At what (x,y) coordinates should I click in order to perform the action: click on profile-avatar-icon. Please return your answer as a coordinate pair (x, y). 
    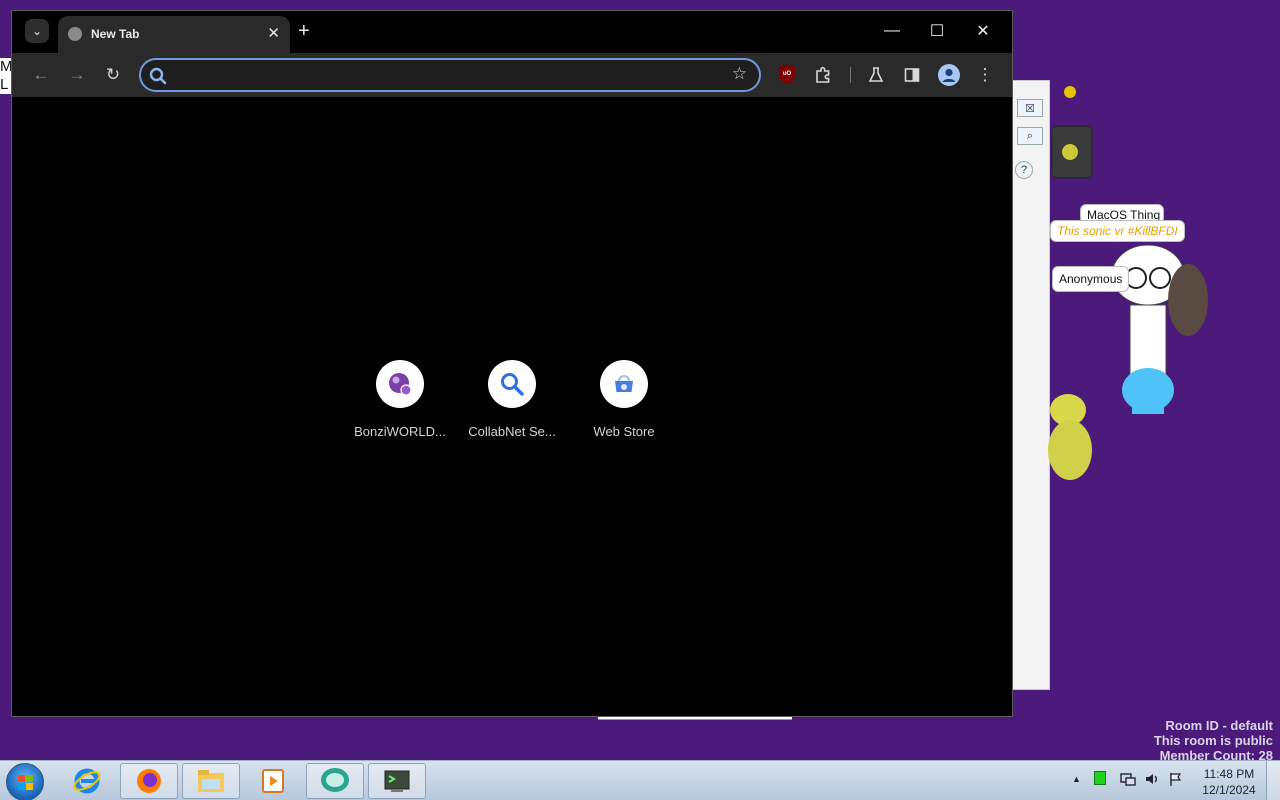
    Looking at the image, I should click on (949, 75).